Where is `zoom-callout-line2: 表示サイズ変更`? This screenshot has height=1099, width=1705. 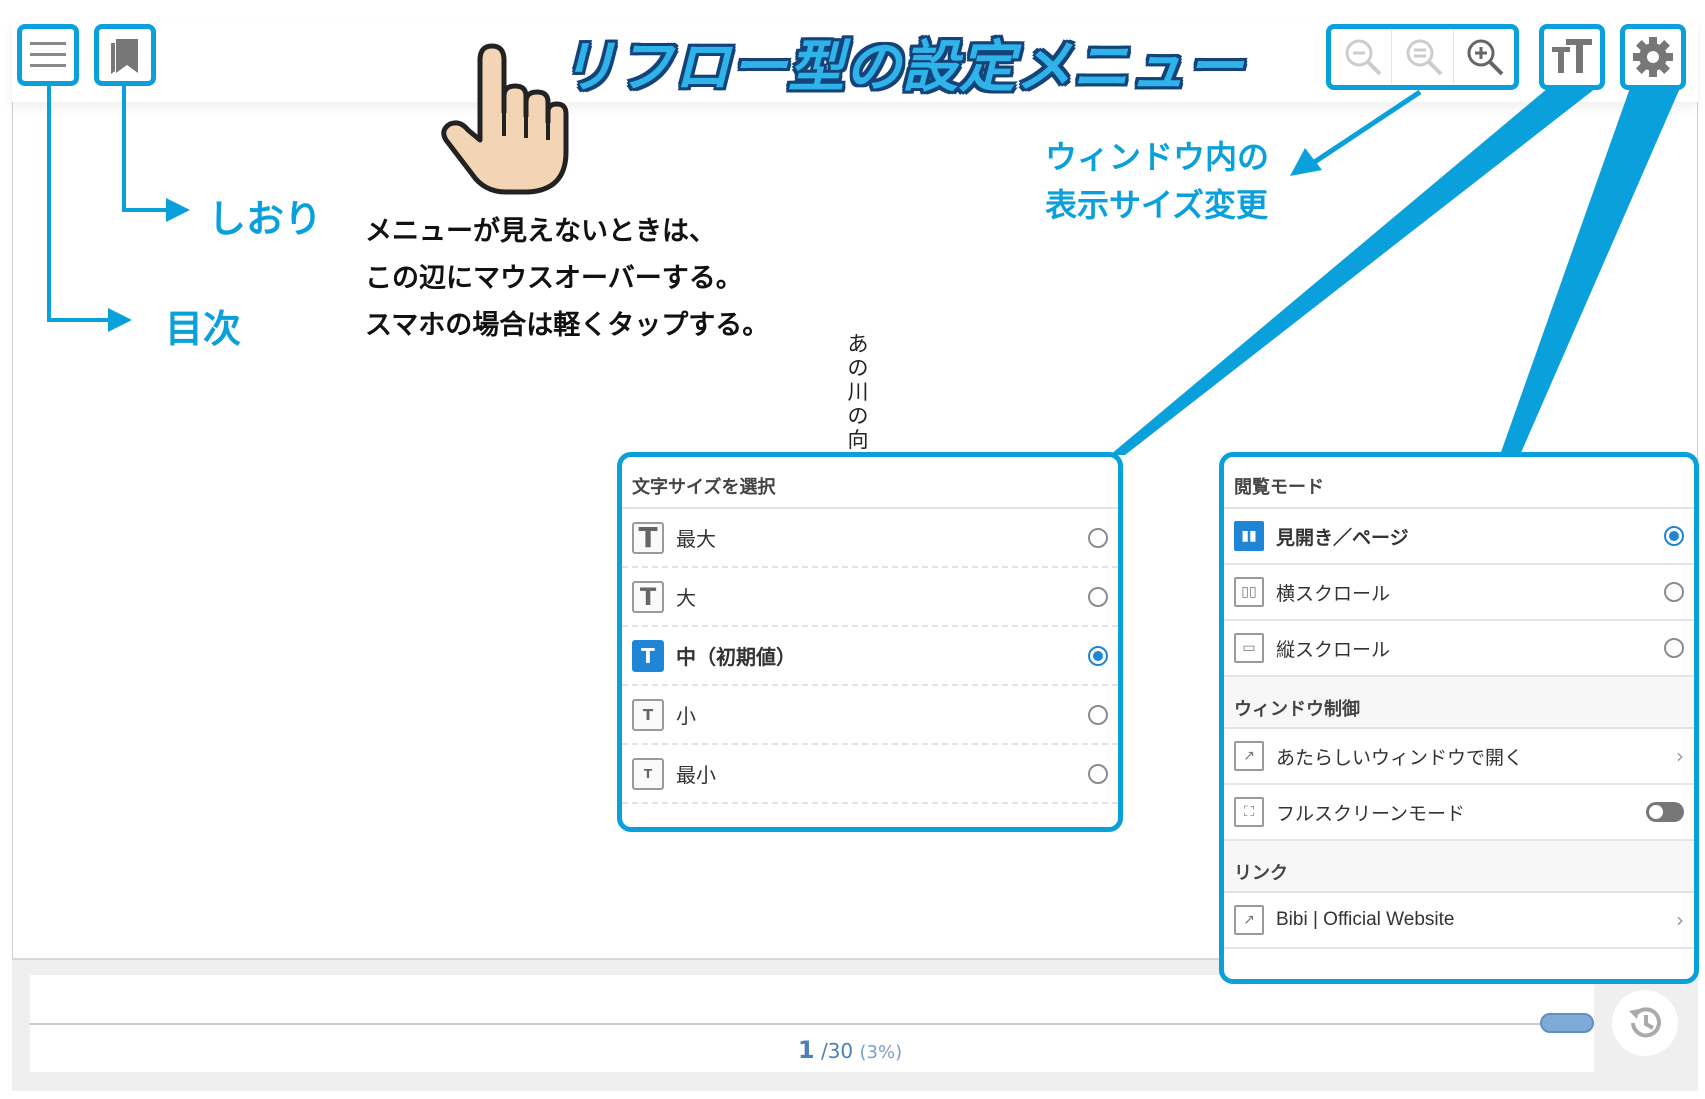 zoom-callout-line2: 表示サイズ変更 is located at coordinates (1157, 205).